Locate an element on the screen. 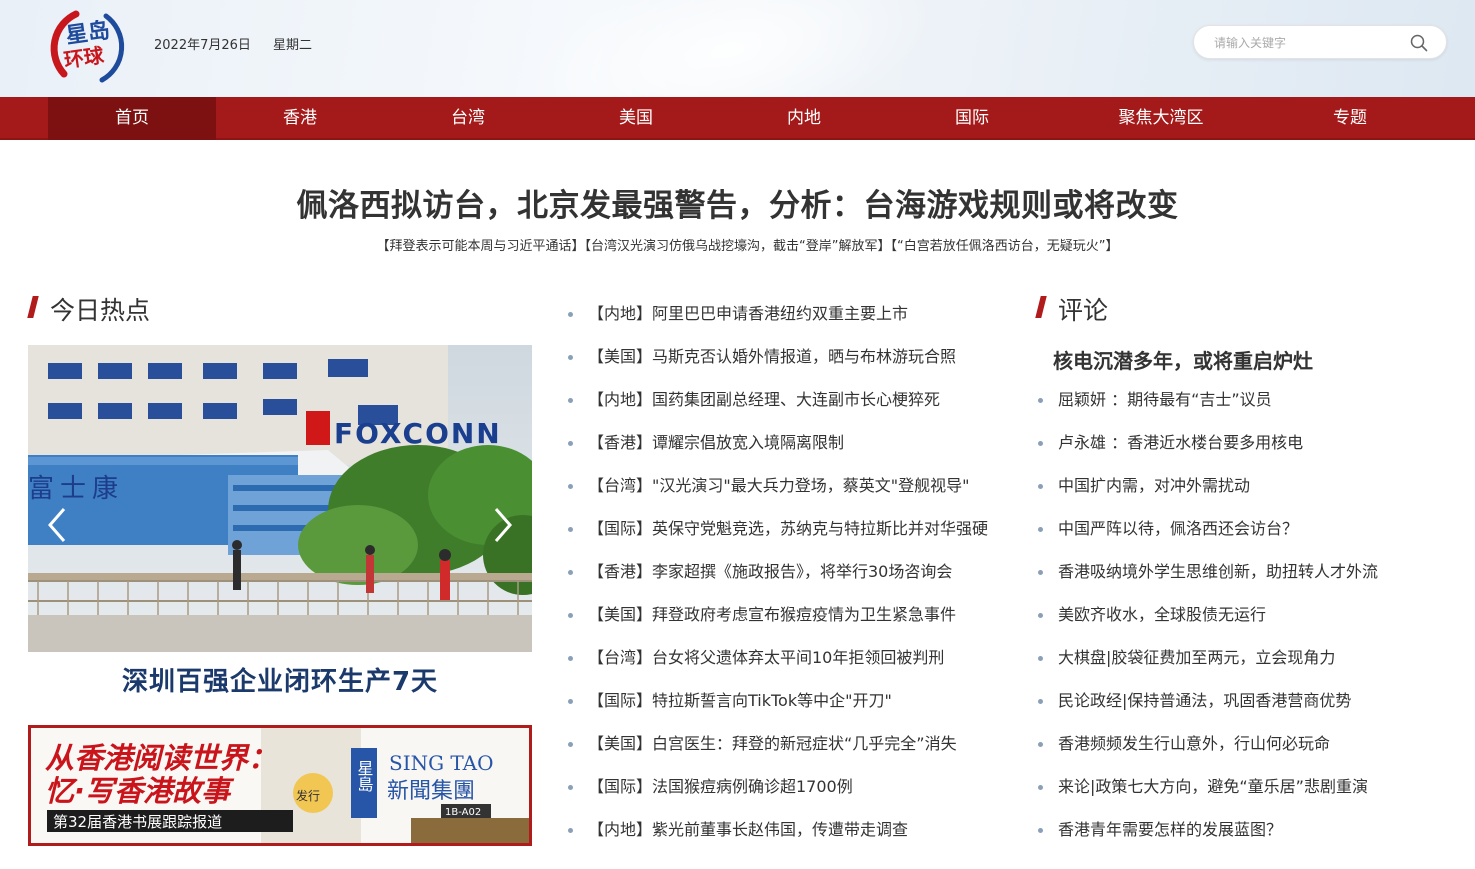  news-item: 【内地】紫光前董事长赵伟国，传遭带走调查 is located at coordinates (786, 829).